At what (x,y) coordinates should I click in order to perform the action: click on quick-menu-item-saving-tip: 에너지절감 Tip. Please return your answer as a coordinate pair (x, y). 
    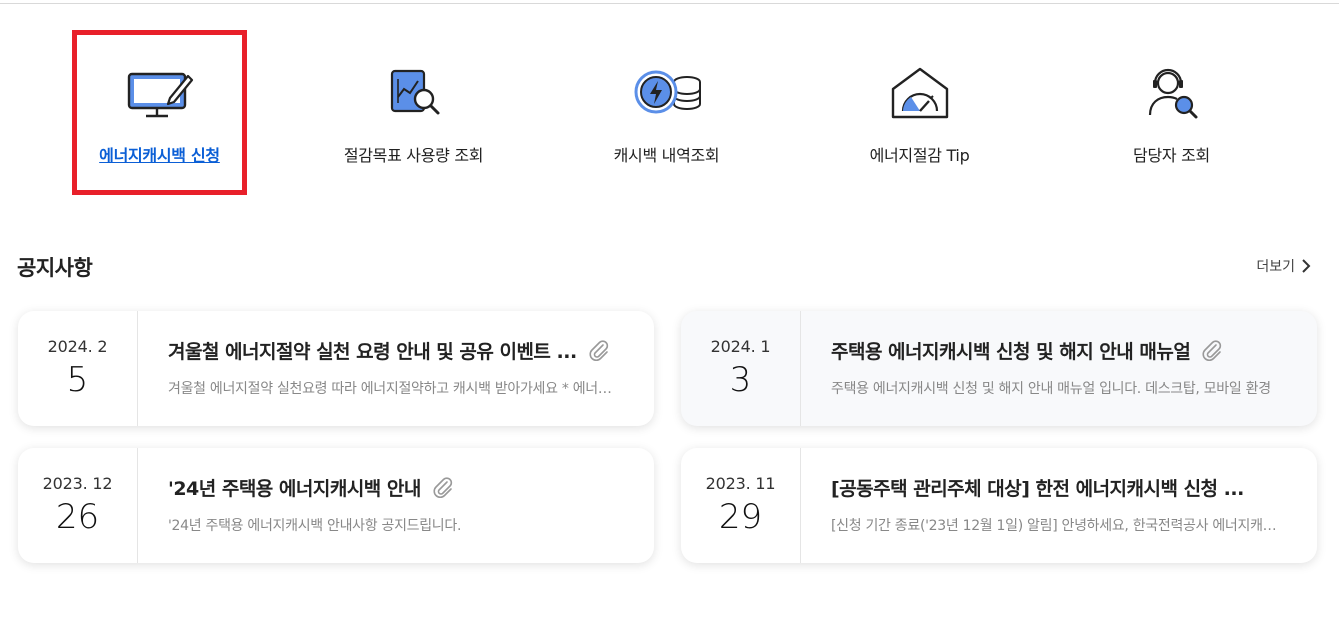
    Looking at the image, I should click on (919, 112).